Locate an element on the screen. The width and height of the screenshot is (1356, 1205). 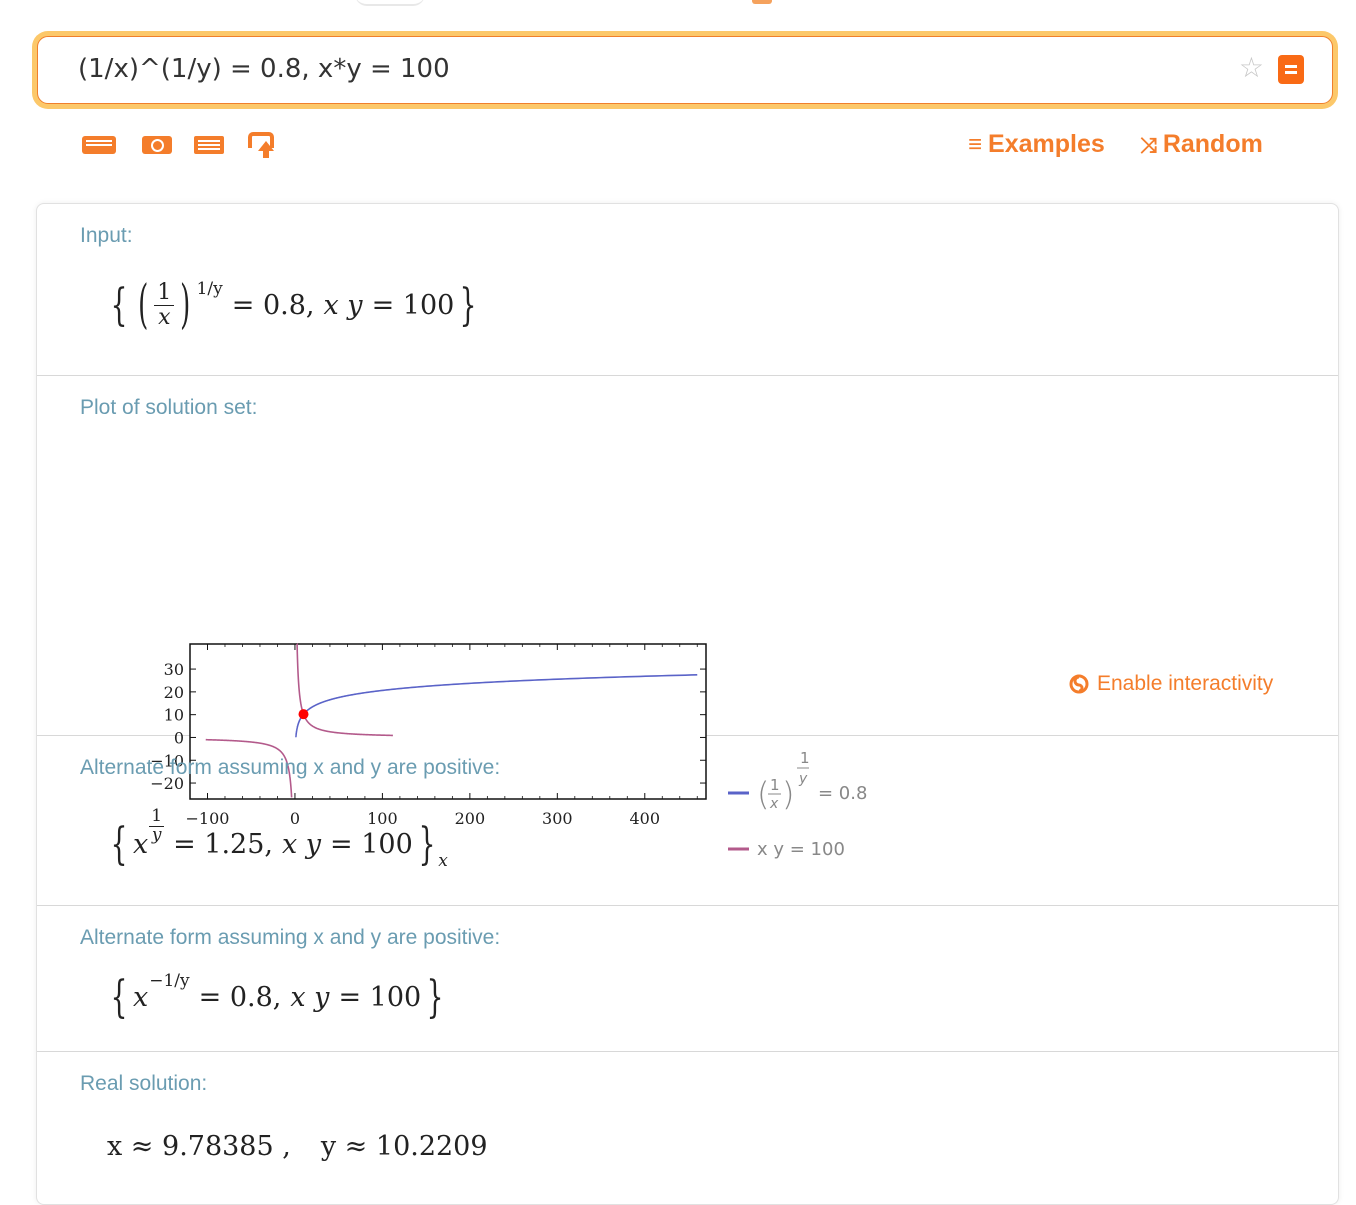
alt1-rhs-100: = 100 is located at coordinates (371, 844).